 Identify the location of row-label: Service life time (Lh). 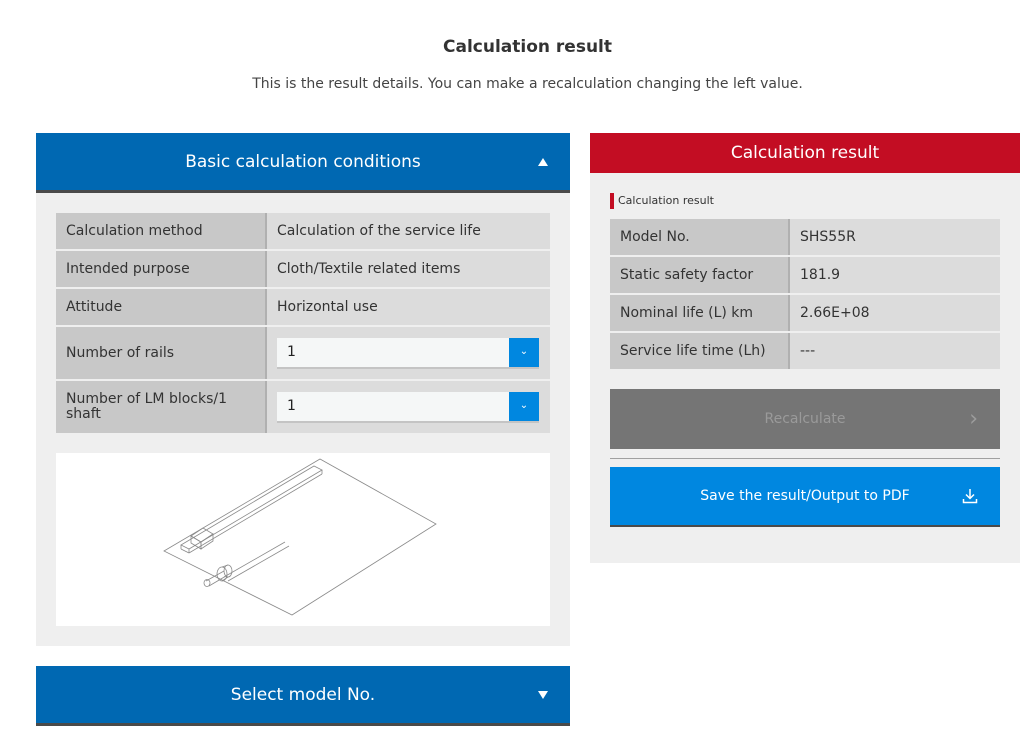
(700, 351).